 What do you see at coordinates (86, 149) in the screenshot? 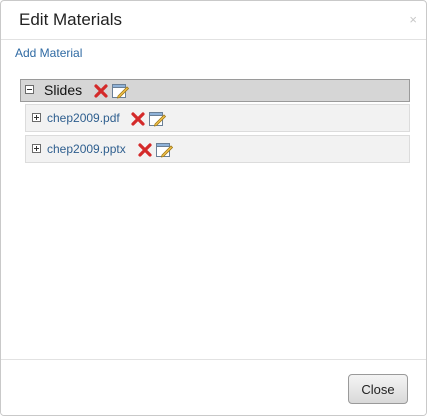
I see `file-label: chep2009.pptx` at bounding box center [86, 149].